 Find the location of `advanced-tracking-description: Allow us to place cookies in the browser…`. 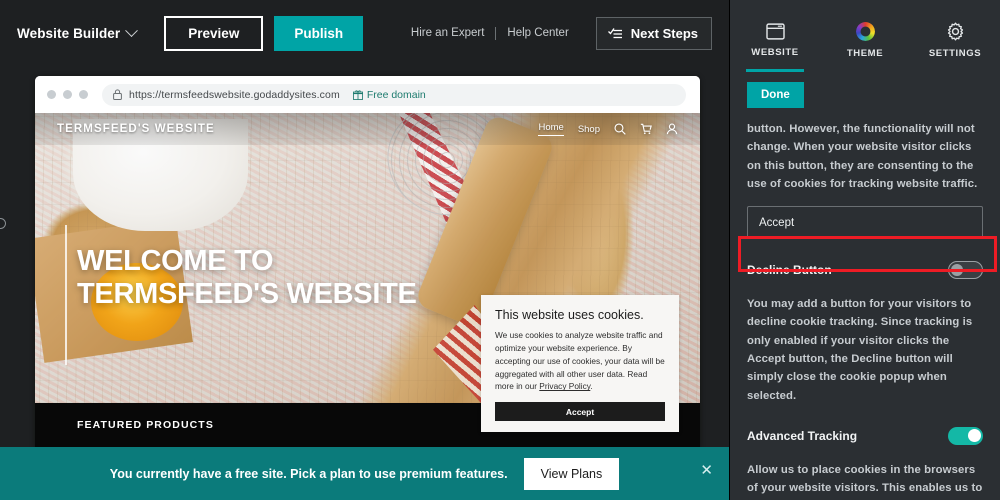

advanced-tracking-description: Allow us to place cookies in the browser… is located at coordinates (865, 479).